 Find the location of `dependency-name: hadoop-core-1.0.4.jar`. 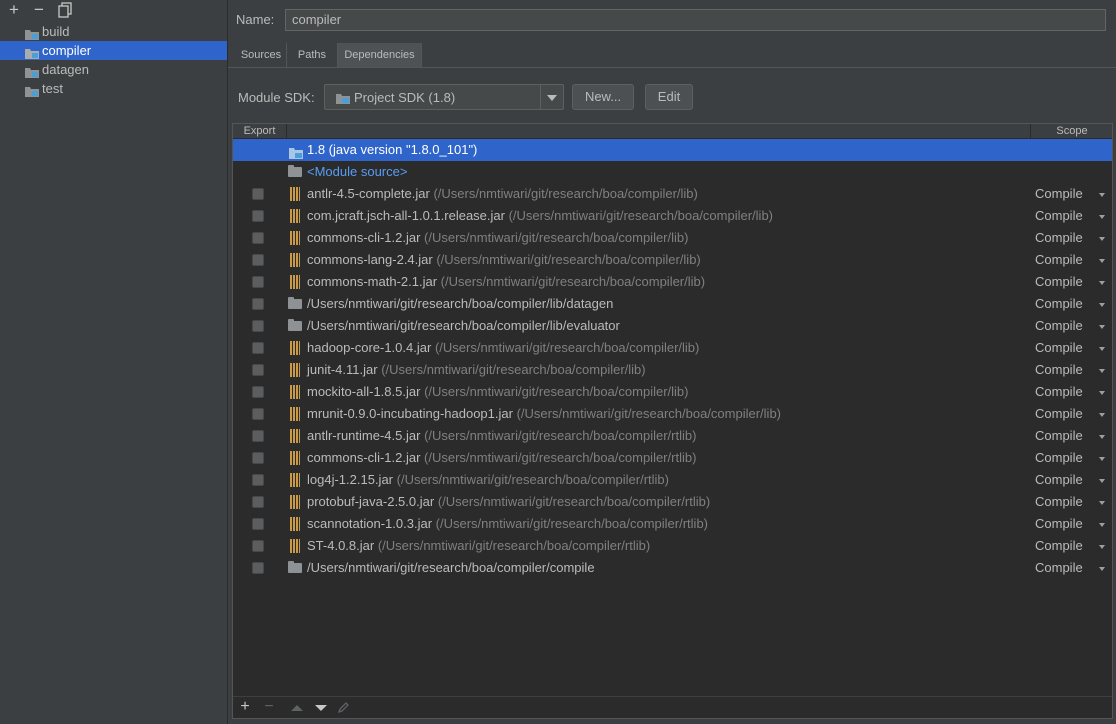

dependency-name: hadoop-core-1.0.4.jar is located at coordinates (369, 347).